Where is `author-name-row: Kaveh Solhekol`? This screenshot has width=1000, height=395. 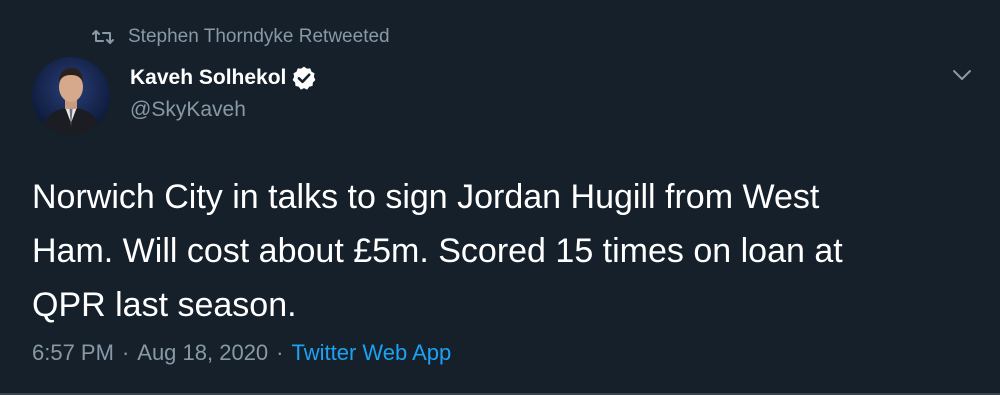 author-name-row: Kaveh Solhekol is located at coordinates (223, 78).